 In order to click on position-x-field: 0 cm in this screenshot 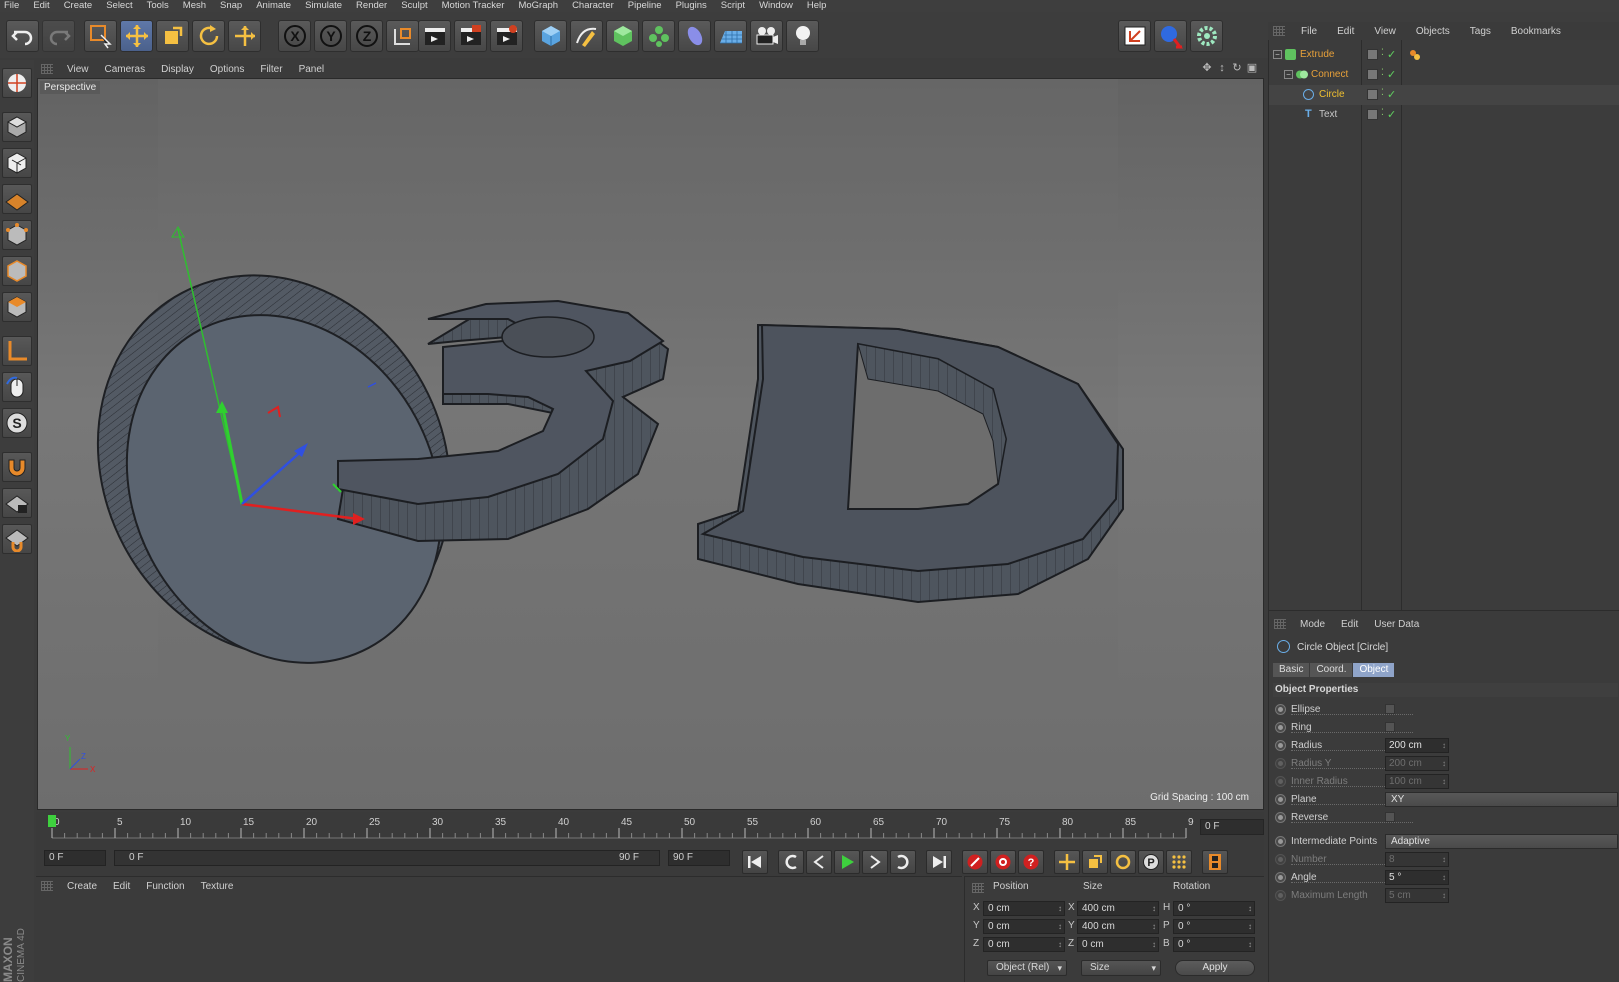, I will do `click(1024, 908)`.